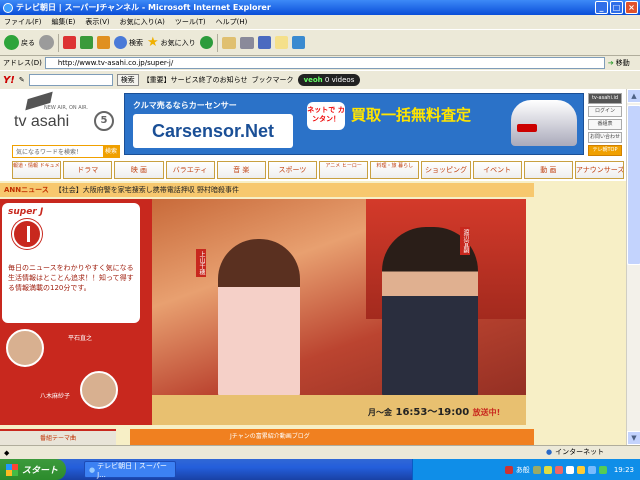 The width and height of the screenshot is (640, 480). I want to click on veoh-button: veoh 0 videos, so click(329, 80).